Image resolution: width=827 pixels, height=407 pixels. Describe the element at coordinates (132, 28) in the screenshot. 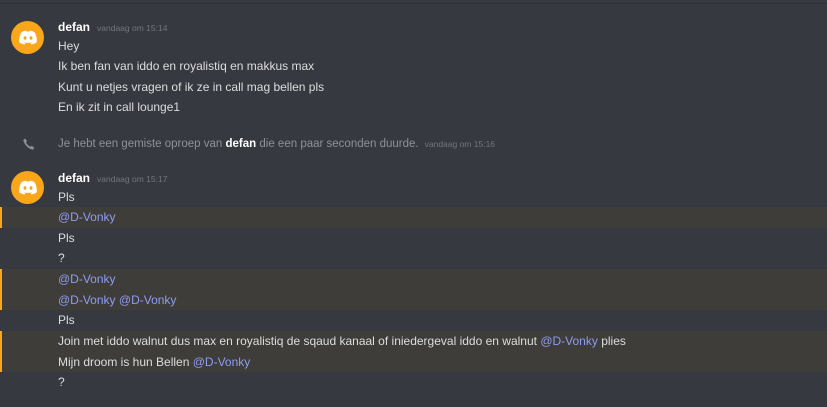

I see `timestamp: vandaag om 15:14` at that location.